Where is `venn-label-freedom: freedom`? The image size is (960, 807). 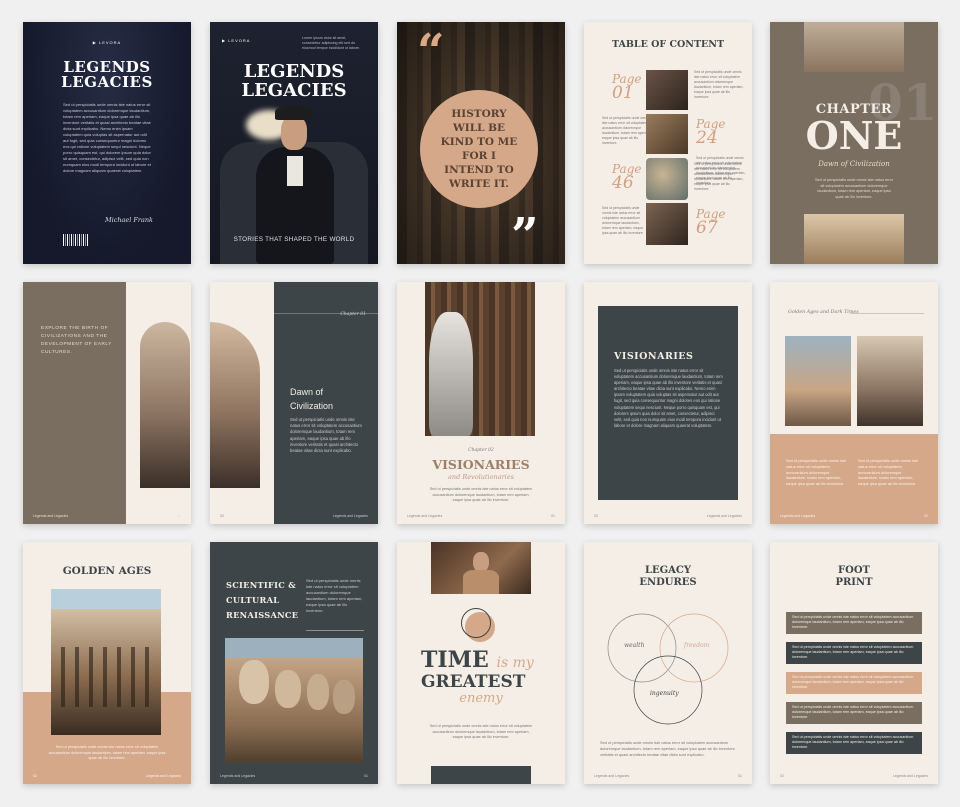
venn-label-freedom: freedom is located at coordinates (697, 645).